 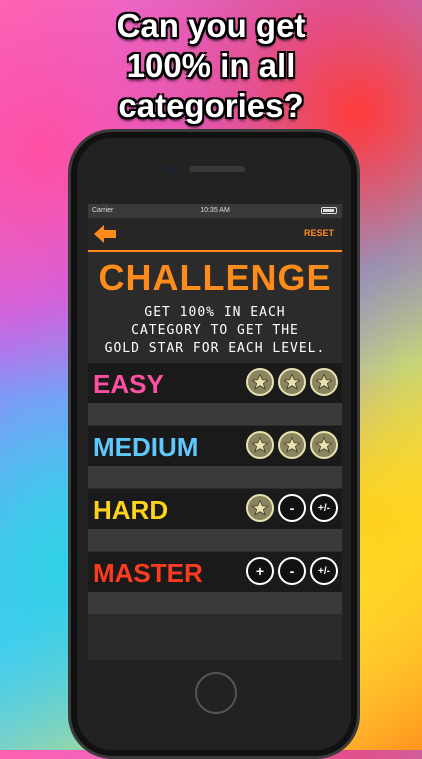 I want to click on level-badges: - +/-, so click(x=292, y=508).